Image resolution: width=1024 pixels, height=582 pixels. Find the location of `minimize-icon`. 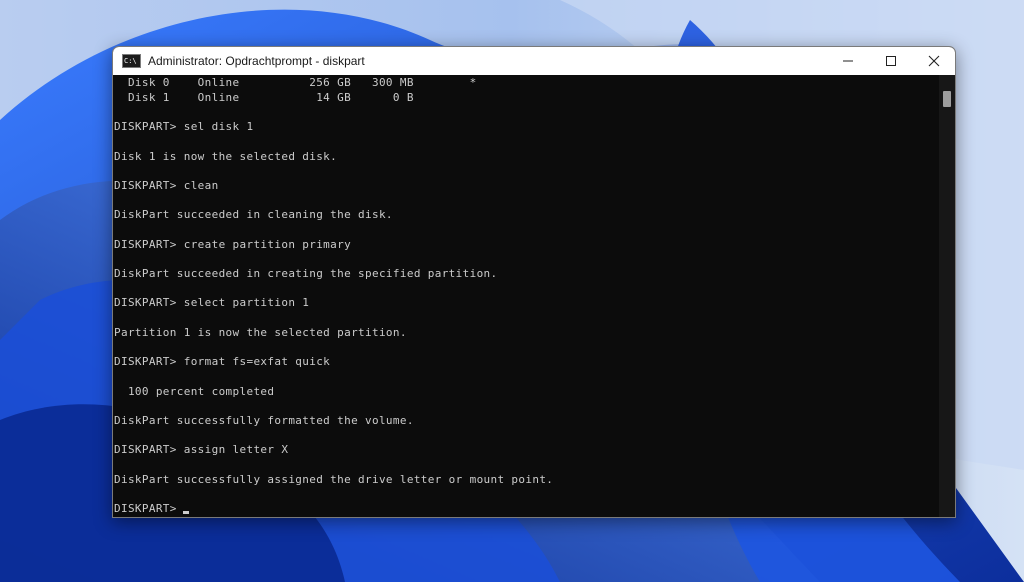

minimize-icon is located at coordinates (847, 61).